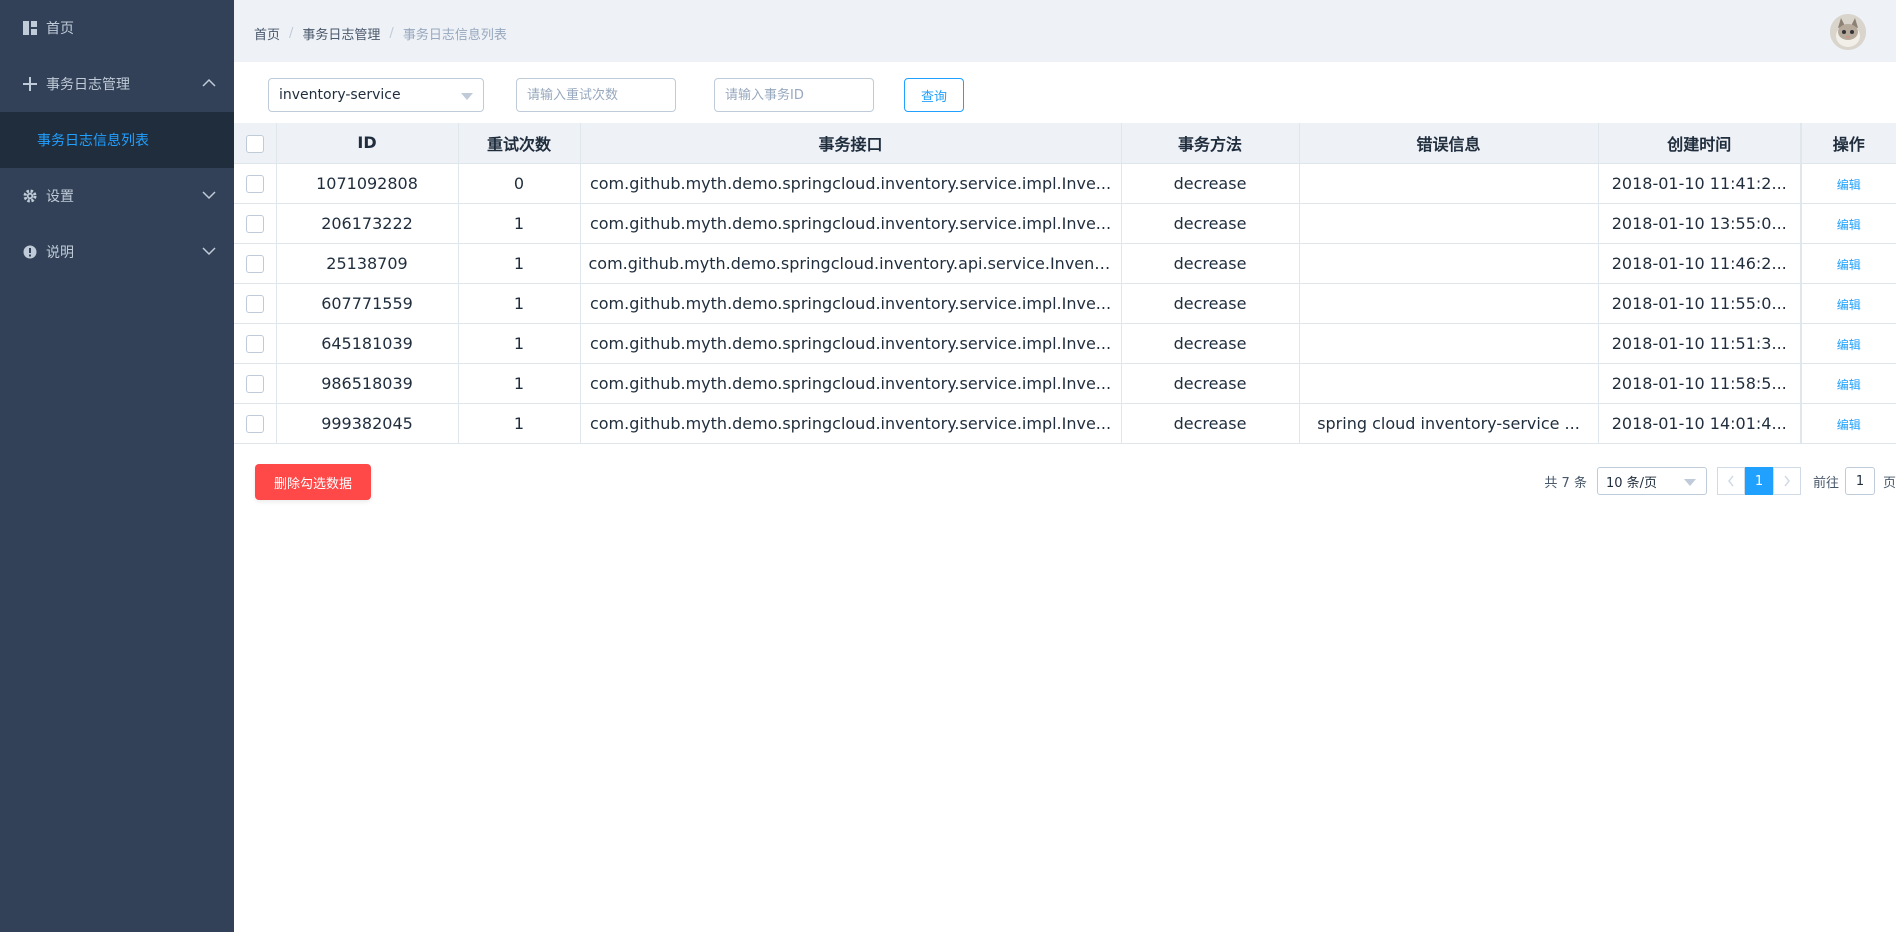  Describe the element at coordinates (30, 28) in the screenshot. I see `dashboard-icon` at that location.